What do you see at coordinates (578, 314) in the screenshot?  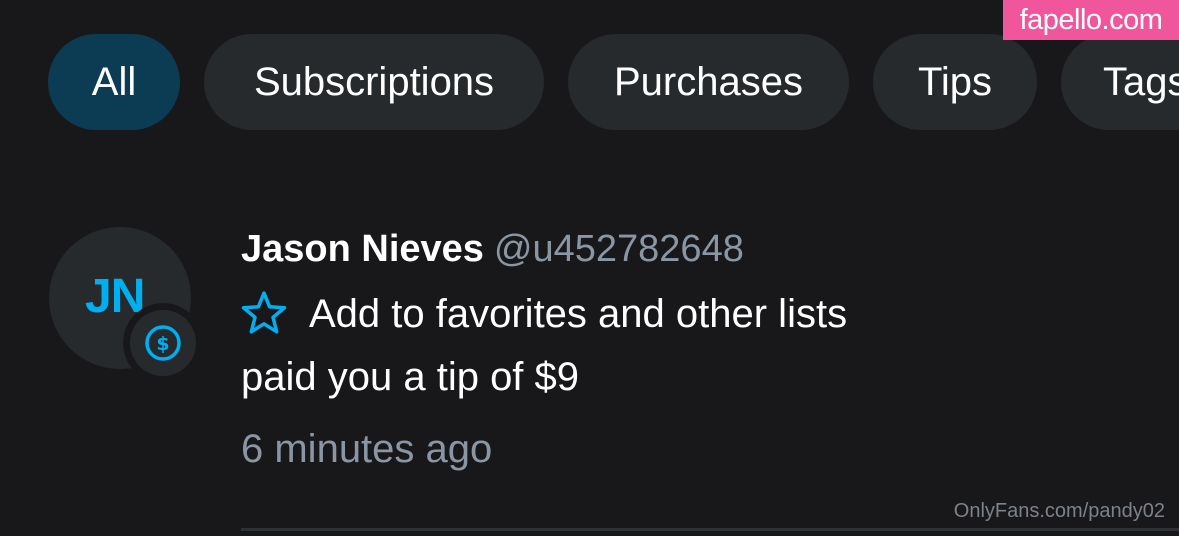 I see `favorites-label: Add to favorites and other lists` at bounding box center [578, 314].